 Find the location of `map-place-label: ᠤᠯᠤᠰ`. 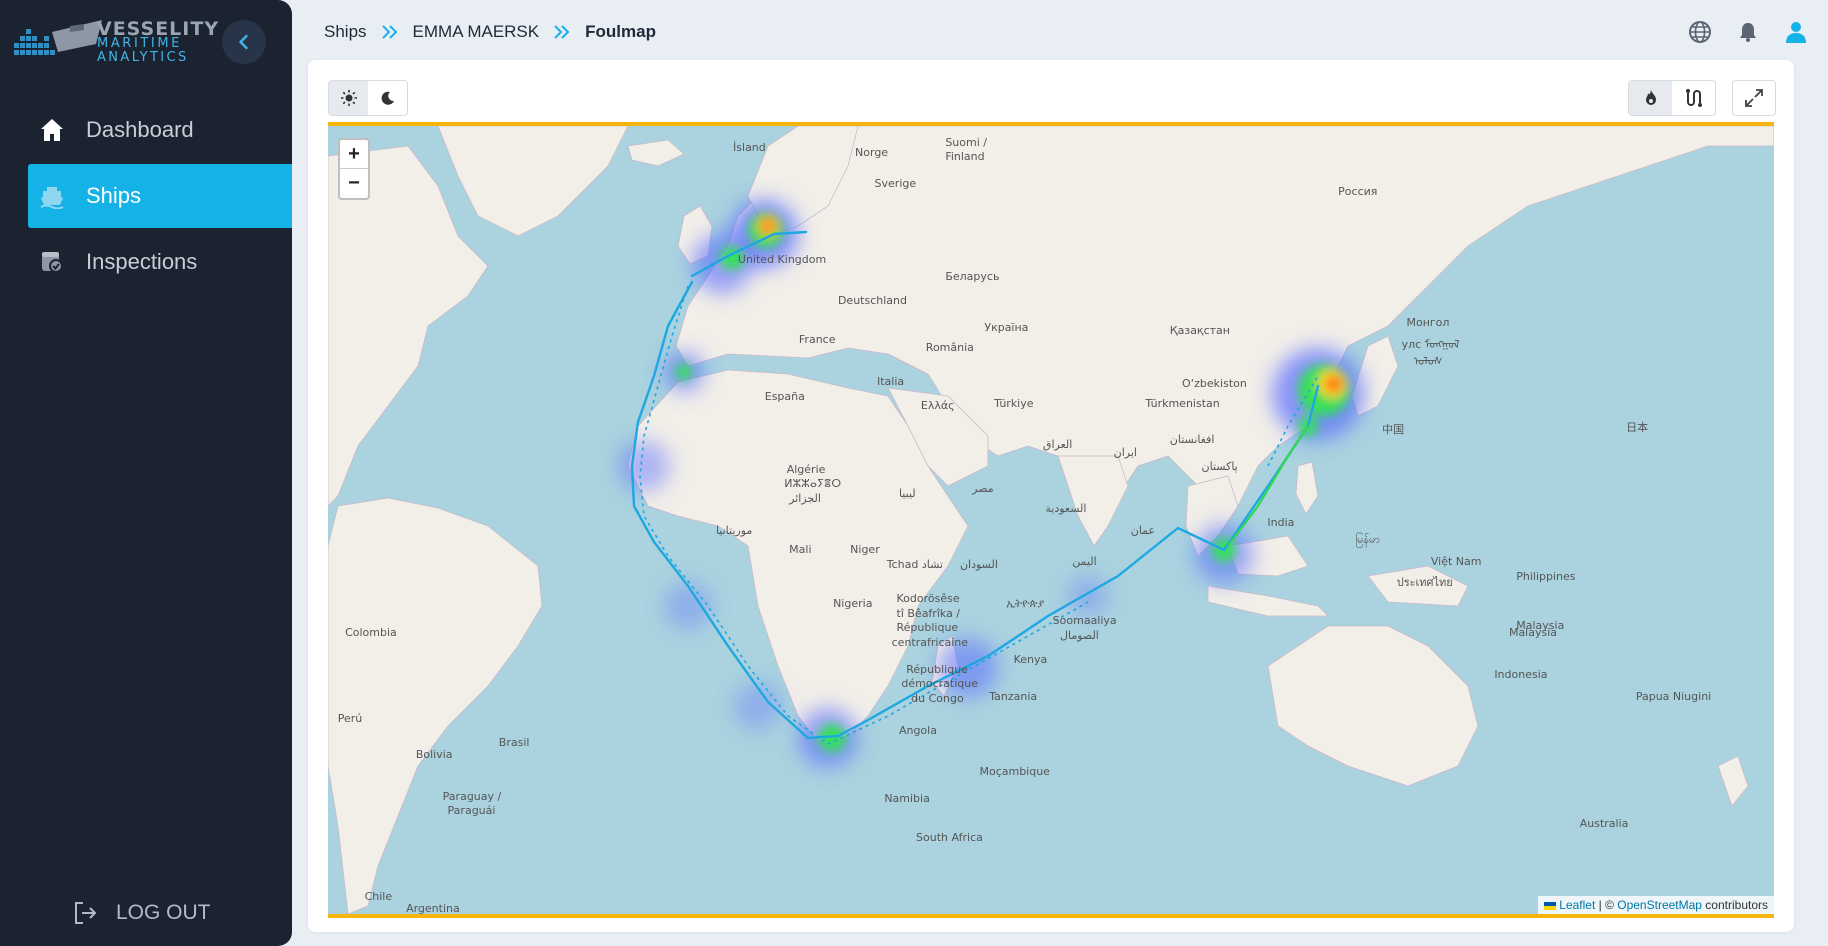

map-place-label: ᠤᠯᠤᠰ is located at coordinates (1428, 362).